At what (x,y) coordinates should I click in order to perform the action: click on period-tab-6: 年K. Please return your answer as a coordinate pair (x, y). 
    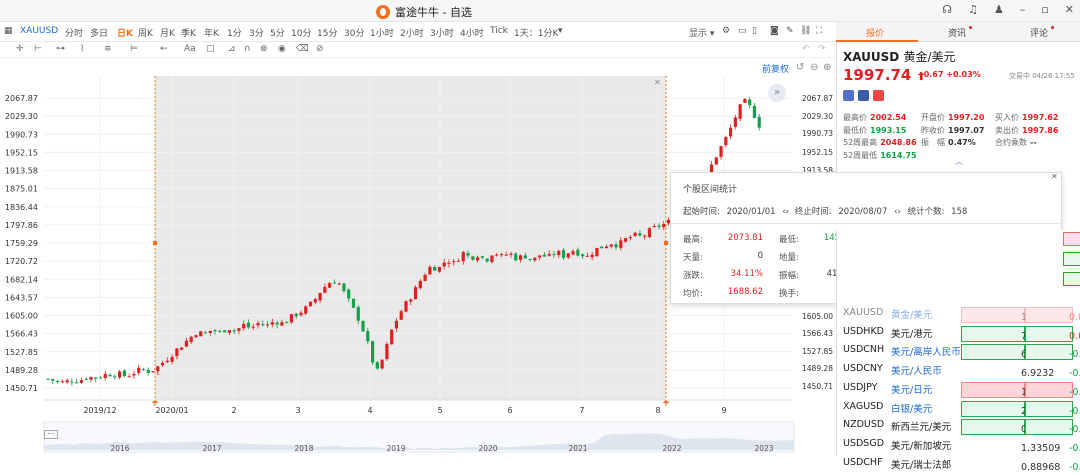
    Looking at the image, I should click on (211, 32).